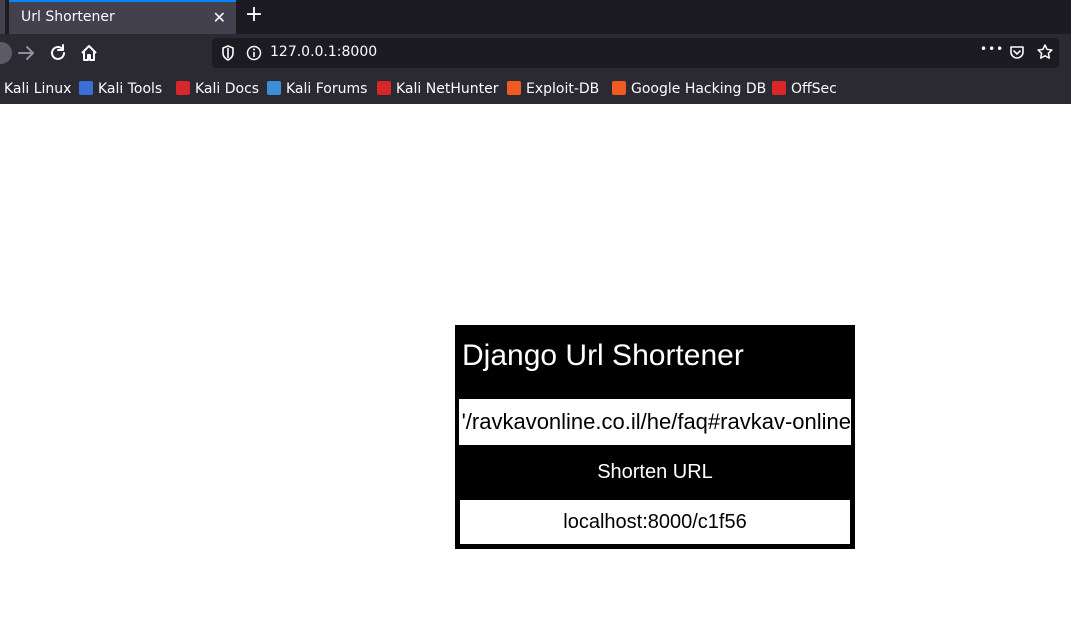 This screenshot has height=641, width=1071. I want to click on tracking-protection-icon, so click(228, 55).